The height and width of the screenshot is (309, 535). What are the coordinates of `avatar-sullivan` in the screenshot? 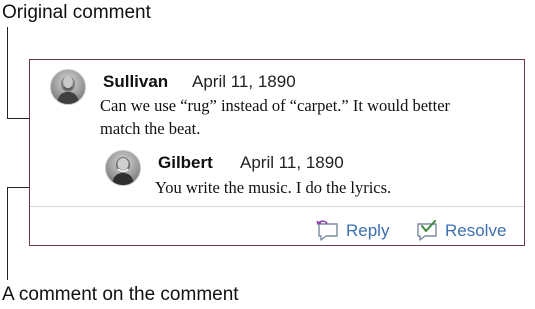 It's located at (68, 87).